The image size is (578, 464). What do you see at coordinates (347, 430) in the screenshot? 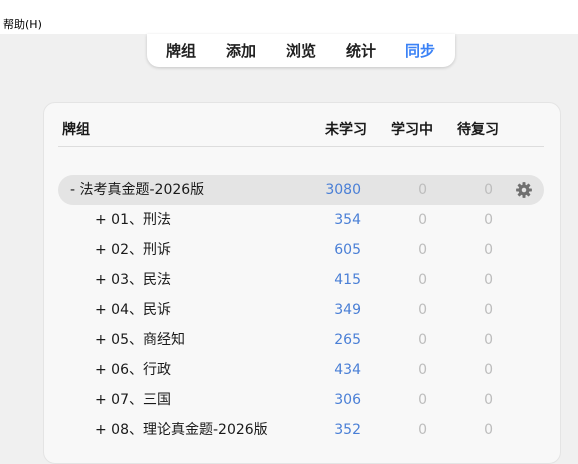
I see `new-count: 352` at bounding box center [347, 430].